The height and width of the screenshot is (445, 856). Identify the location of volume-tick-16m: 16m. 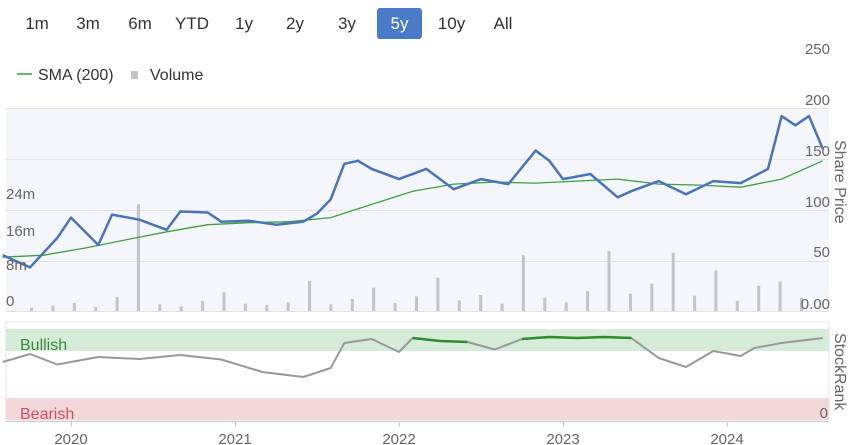
(20, 231).